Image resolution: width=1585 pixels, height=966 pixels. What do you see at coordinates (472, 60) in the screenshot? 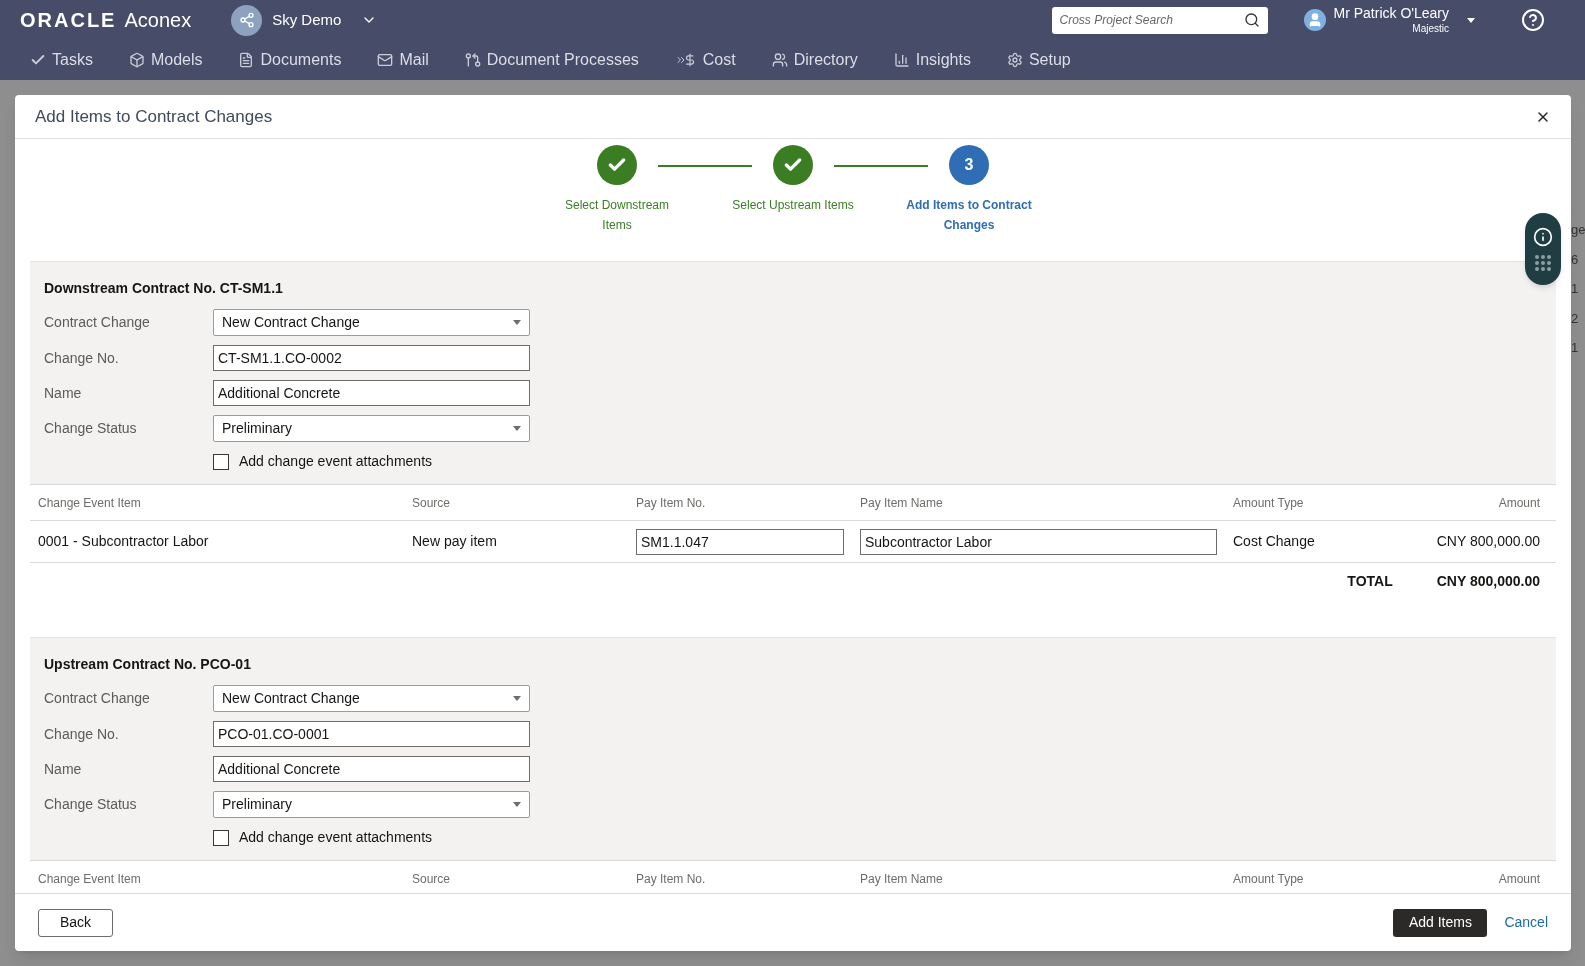
I see `process-icon` at bounding box center [472, 60].